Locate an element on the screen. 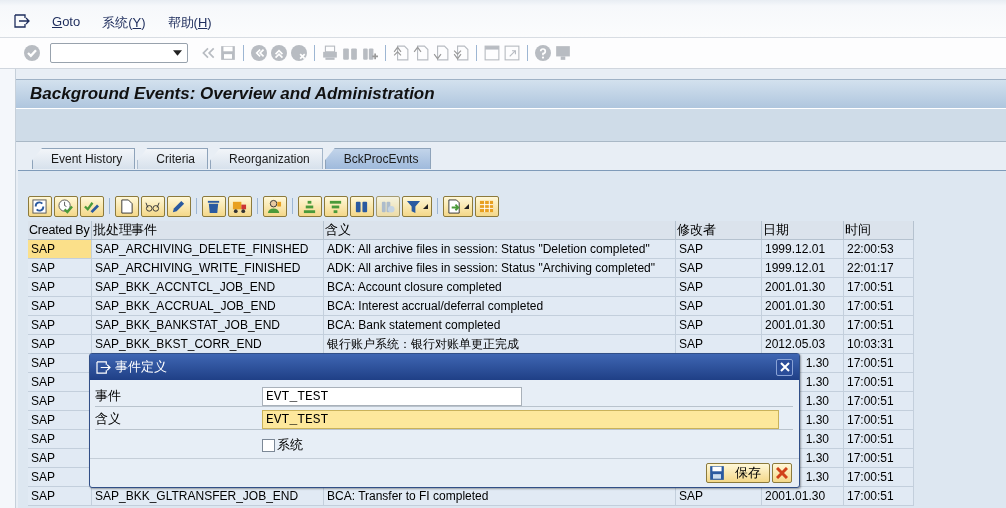  menu-icon is located at coordinates (22, 21).